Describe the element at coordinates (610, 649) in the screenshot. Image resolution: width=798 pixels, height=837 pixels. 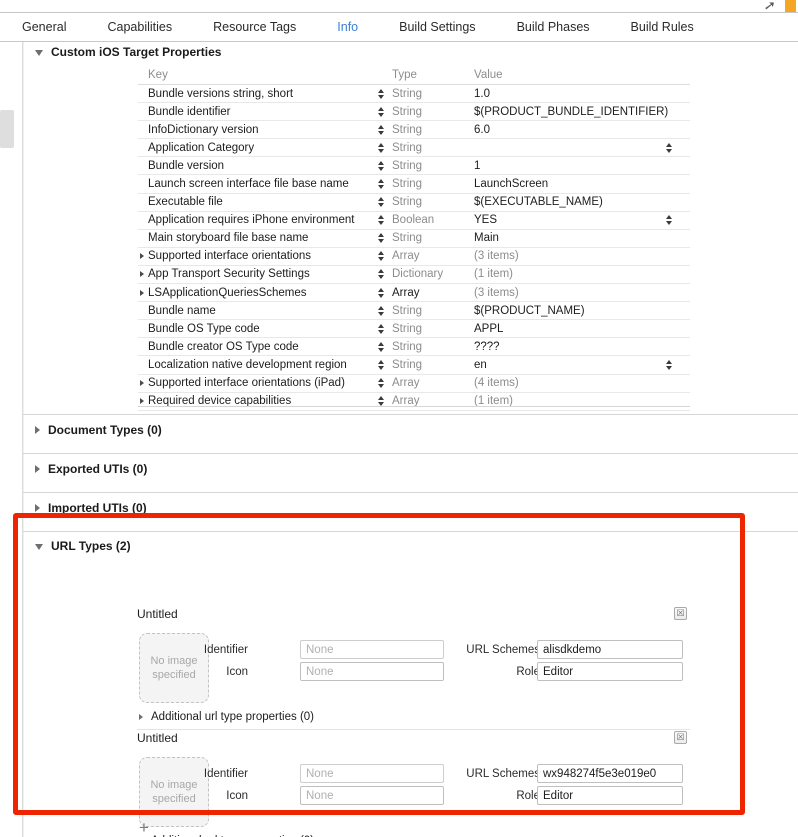
I see `url-schemes-input: alisdkdemo` at that location.